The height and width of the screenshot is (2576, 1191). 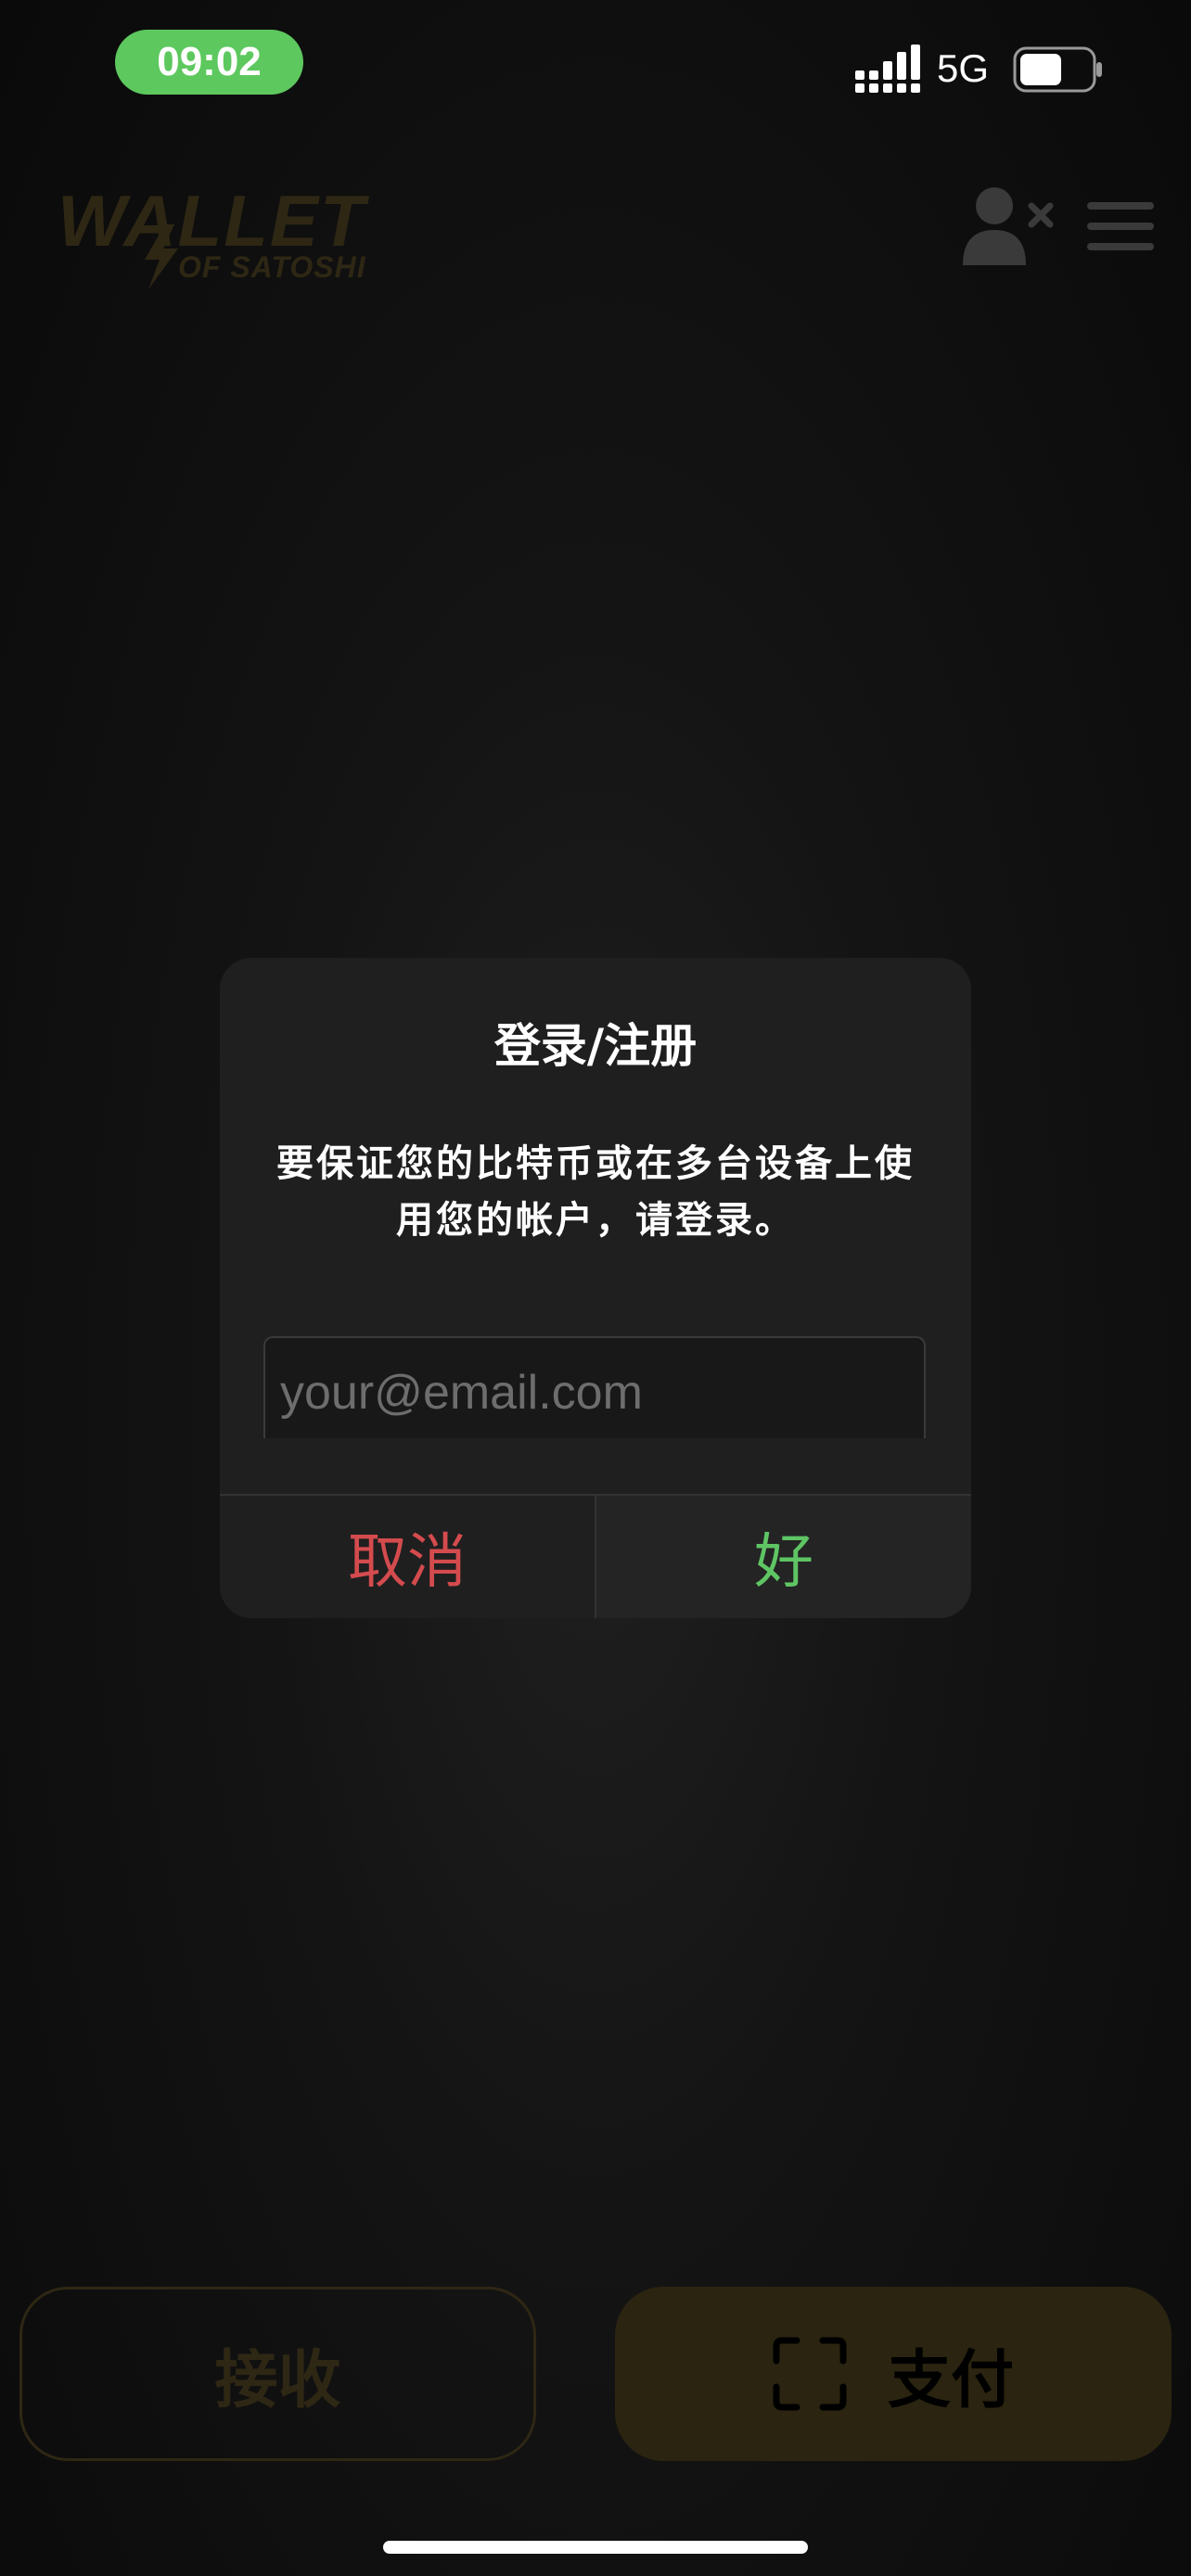 I want to click on battery-icon, so click(x=1058, y=69).